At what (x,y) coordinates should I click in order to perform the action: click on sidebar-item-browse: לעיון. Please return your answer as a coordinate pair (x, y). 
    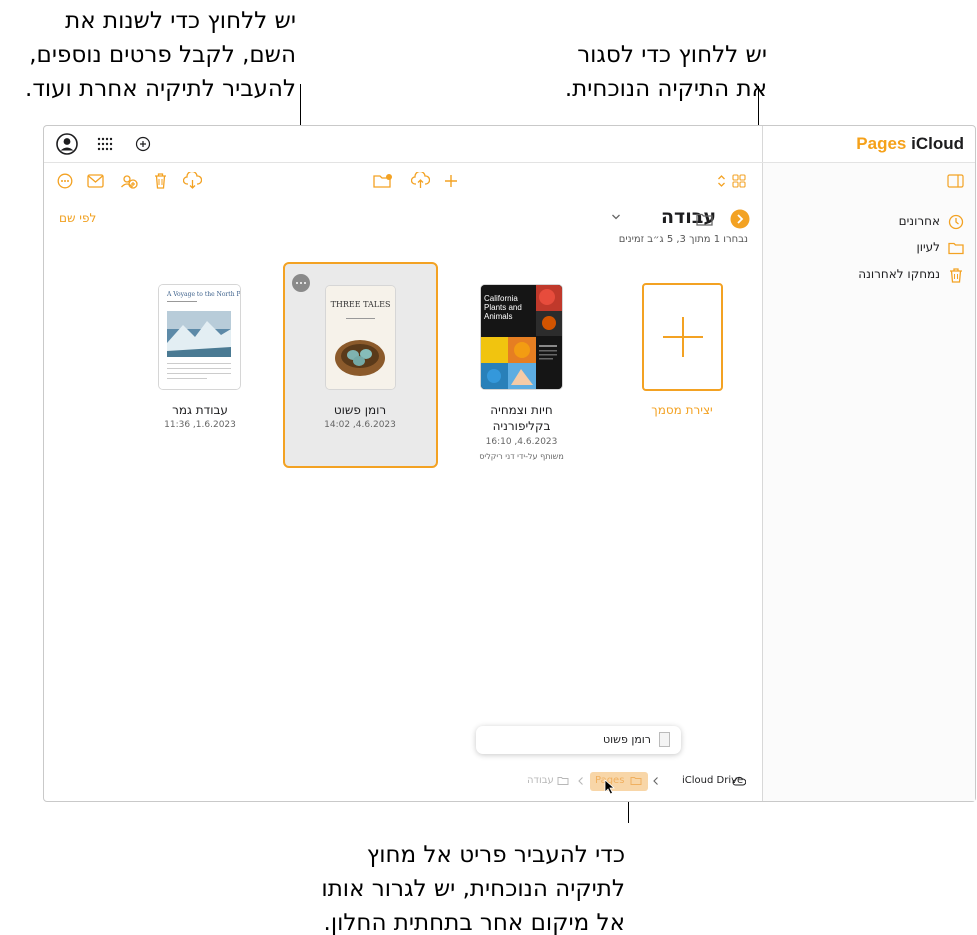
    Looking at the image, I should click on (899, 248).